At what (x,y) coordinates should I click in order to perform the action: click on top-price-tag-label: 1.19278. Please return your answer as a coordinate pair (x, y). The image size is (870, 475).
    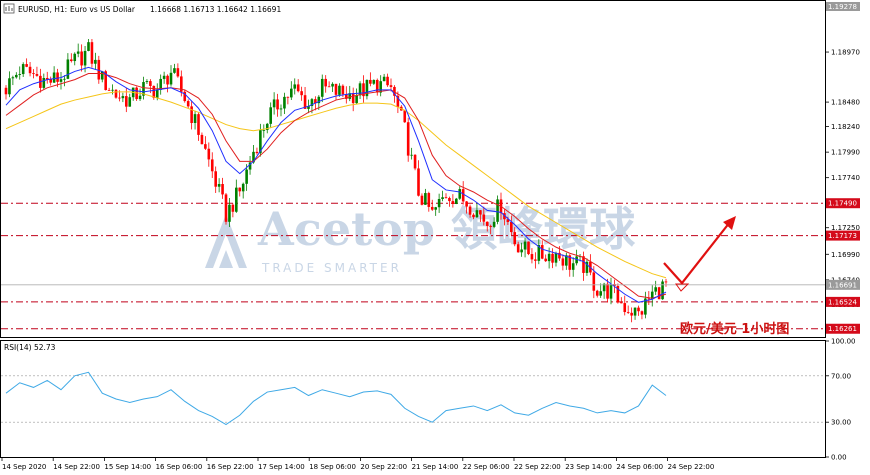
    Looking at the image, I should click on (842, 7).